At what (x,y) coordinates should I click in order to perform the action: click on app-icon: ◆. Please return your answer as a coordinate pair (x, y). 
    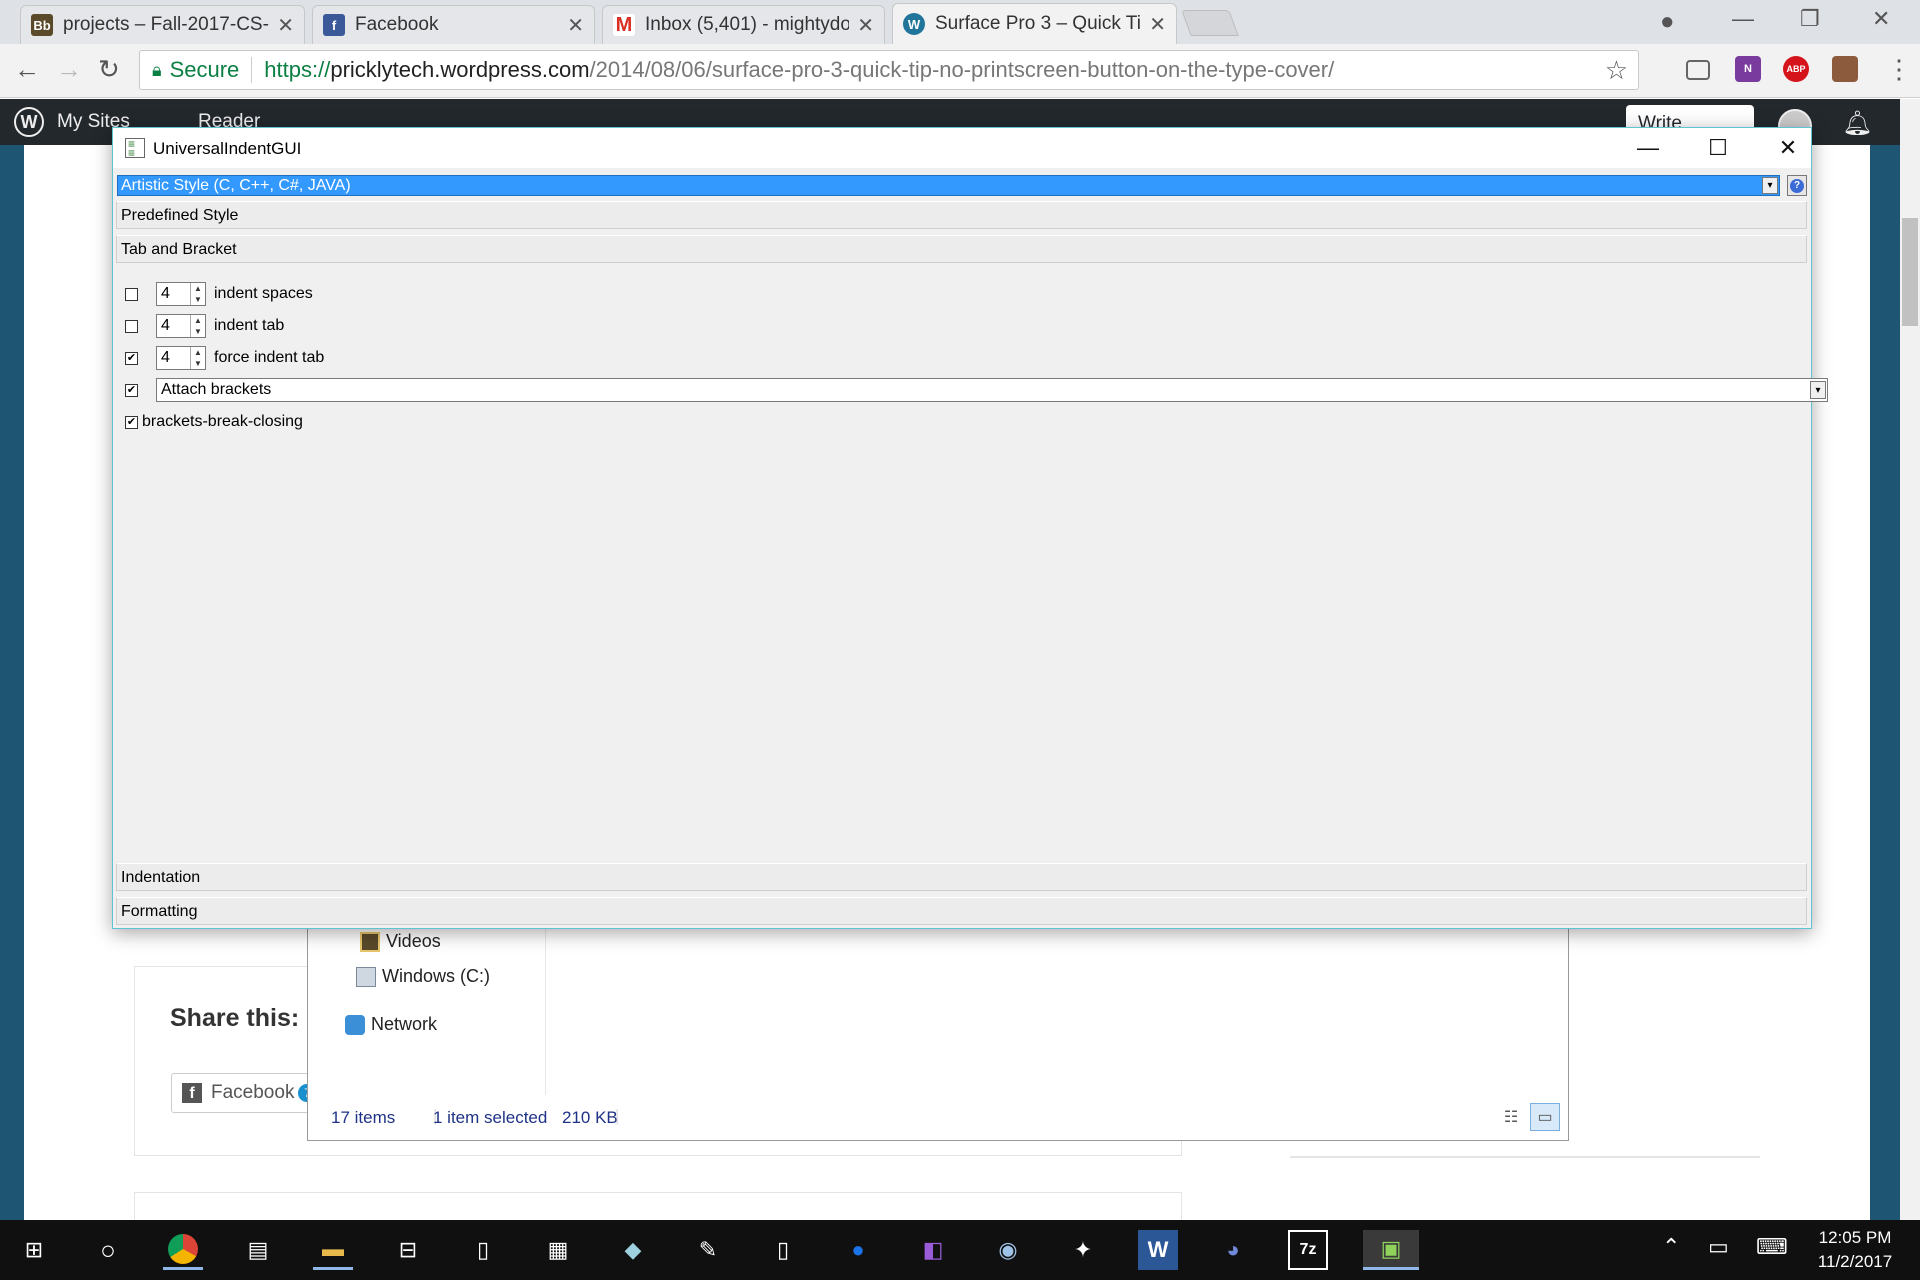
    Looking at the image, I should click on (633, 1250).